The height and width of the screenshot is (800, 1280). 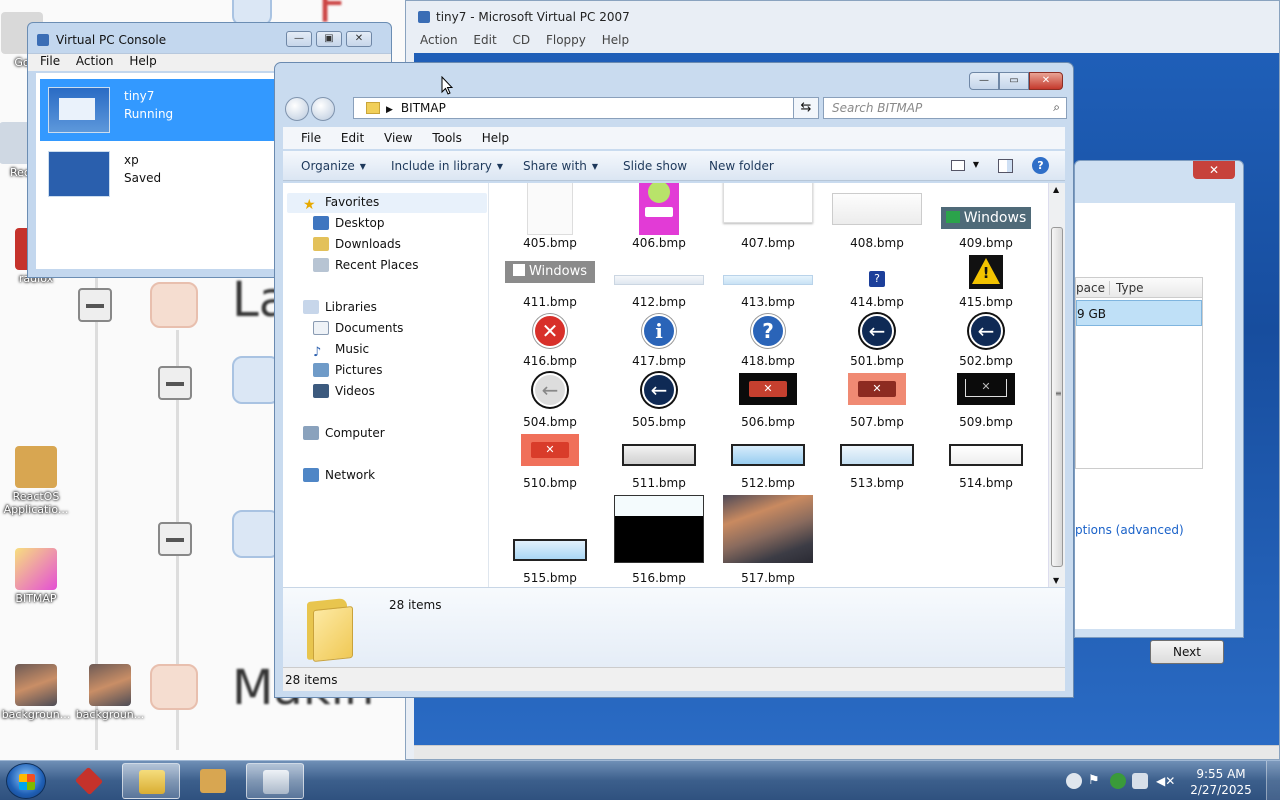 What do you see at coordinates (741, 166) in the screenshot?
I see `new-folder-button: New folder` at bounding box center [741, 166].